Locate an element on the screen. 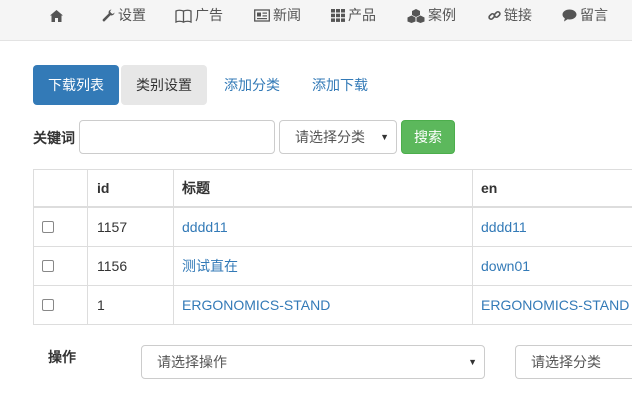 Image resolution: width=632 pixels, height=397 pixels. table-row: 1156 测试直在 down01 is located at coordinates (333, 266).